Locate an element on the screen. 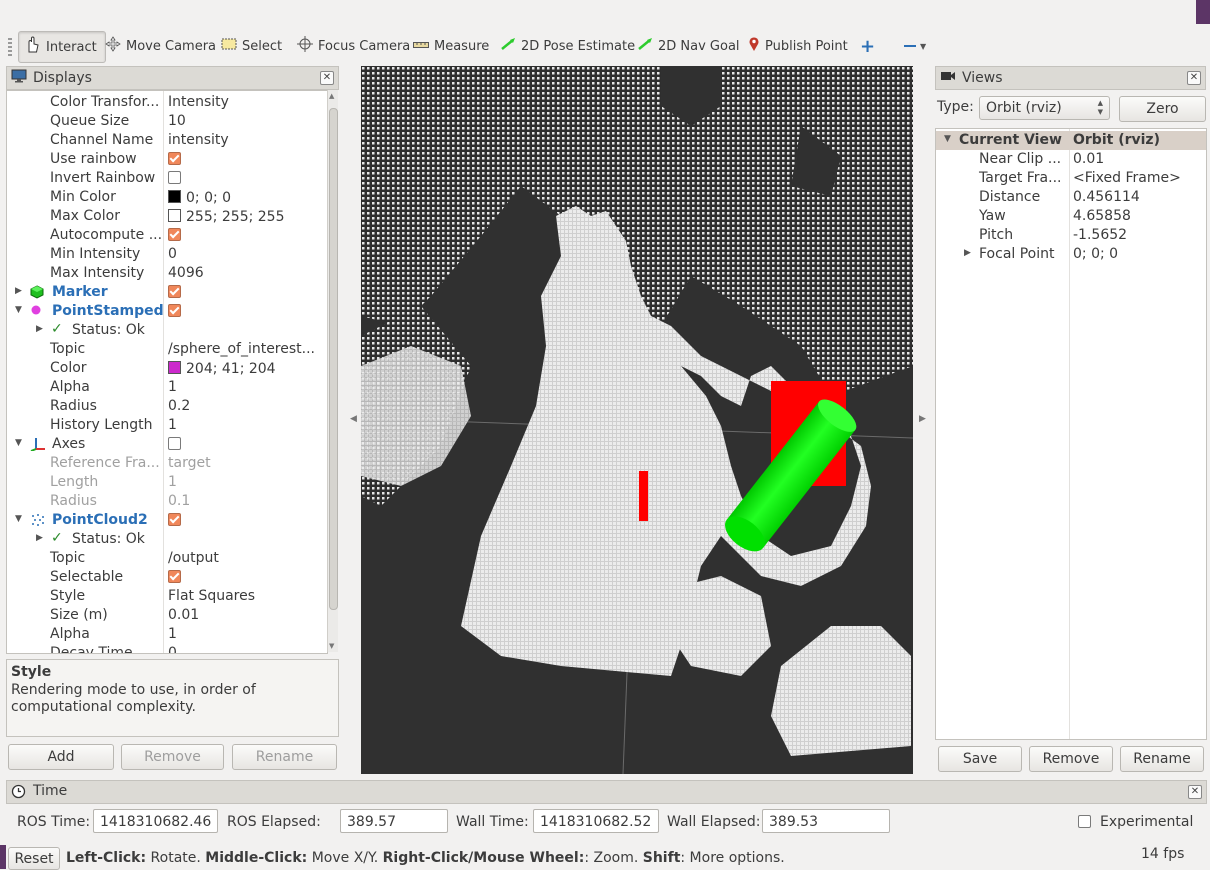 The image size is (1210, 870). button-label: Reset is located at coordinates (34, 858).